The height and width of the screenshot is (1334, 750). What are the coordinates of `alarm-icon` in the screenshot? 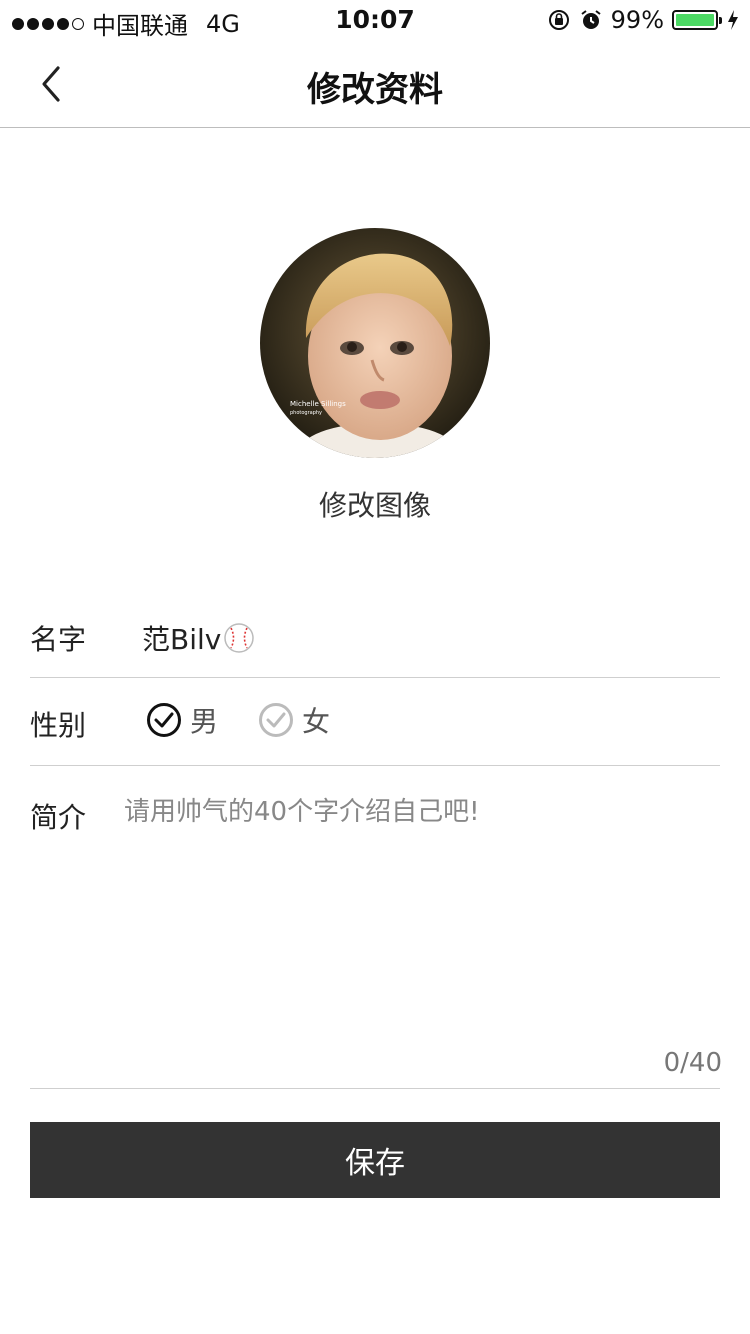 It's located at (591, 19).